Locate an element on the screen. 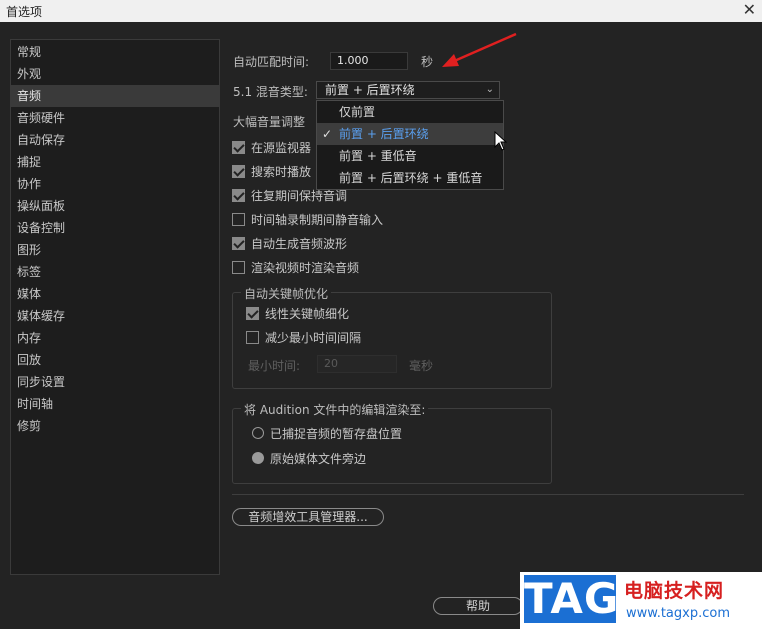 The image size is (762, 629). chevron-down-icon: ⌄ is located at coordinates (489, 89).